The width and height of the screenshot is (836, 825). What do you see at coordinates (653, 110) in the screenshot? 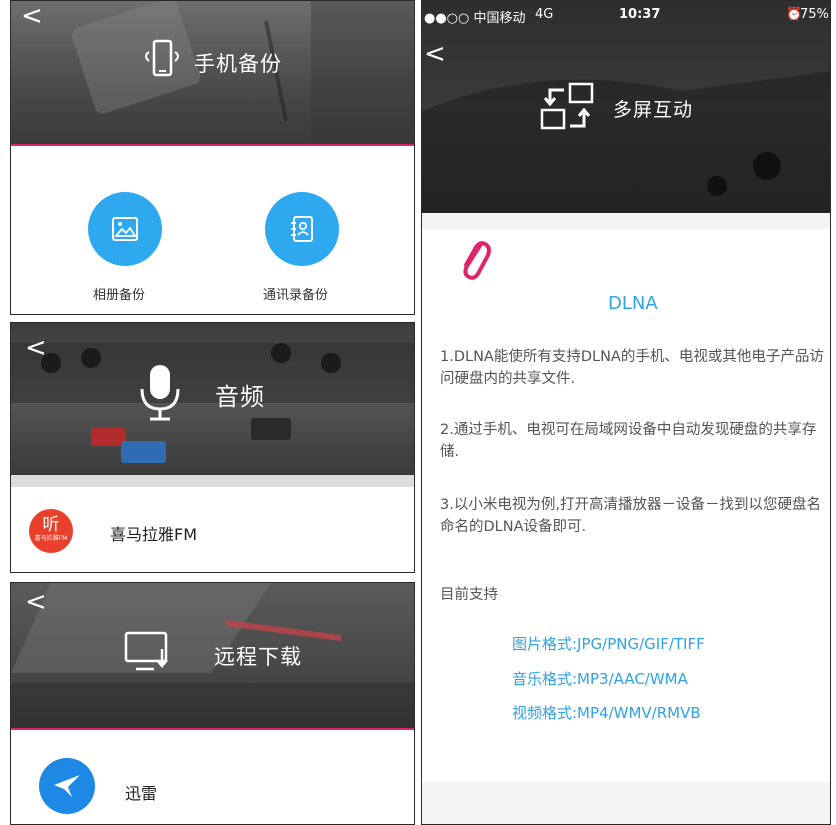
I see `page-title: 多屏互动` at bounding box center [653, 110].